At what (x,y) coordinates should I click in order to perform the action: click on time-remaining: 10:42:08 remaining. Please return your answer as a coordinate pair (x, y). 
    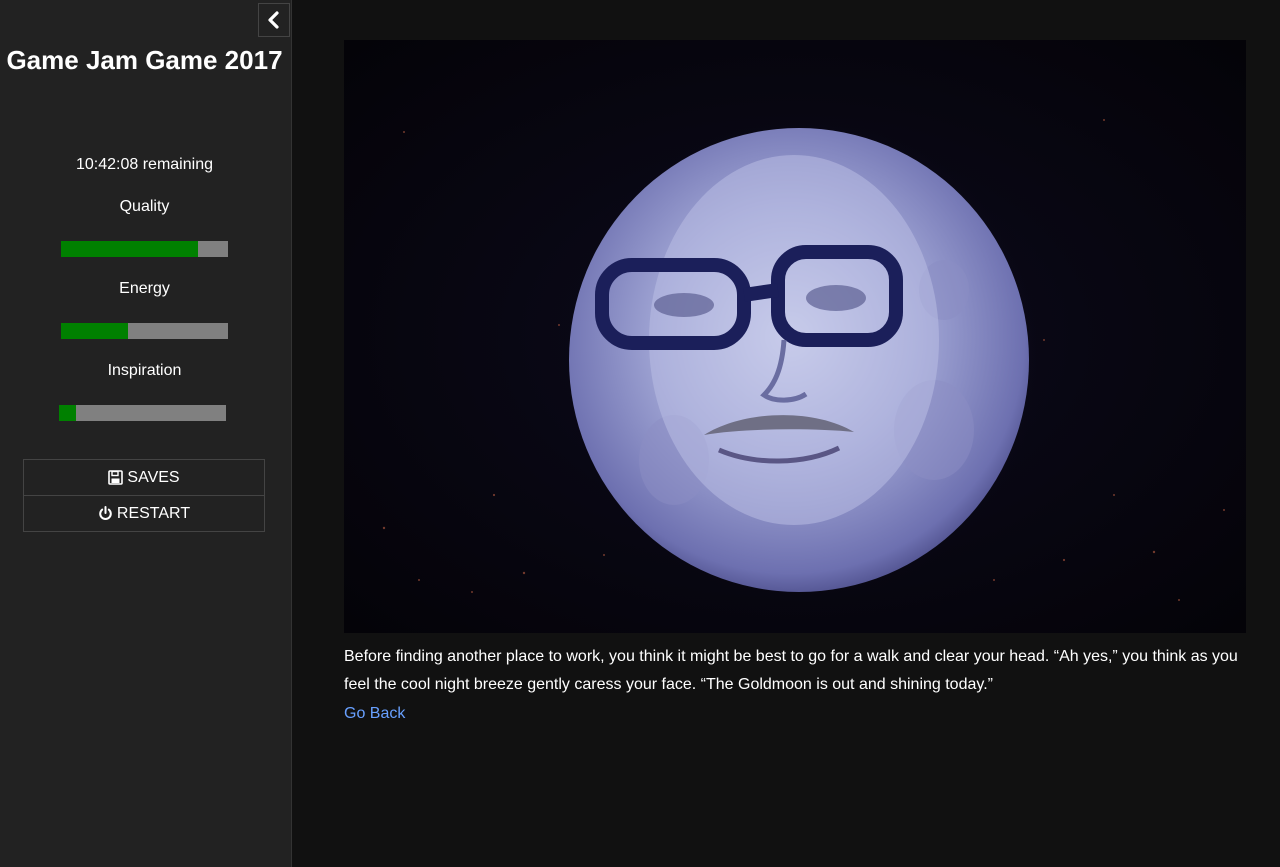
    Looking at the image, I should click on (144, 164).